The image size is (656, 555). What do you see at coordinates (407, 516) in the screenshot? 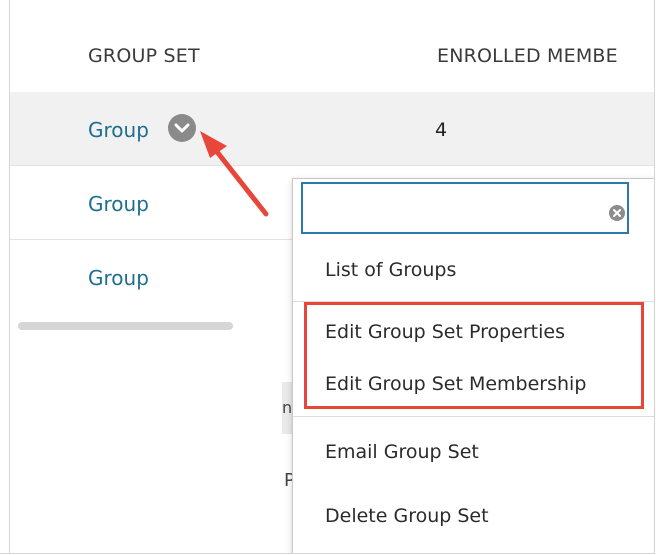
I see `menu-item-delete-group-set: Delete Group Set` at bounding box center [407, 516].